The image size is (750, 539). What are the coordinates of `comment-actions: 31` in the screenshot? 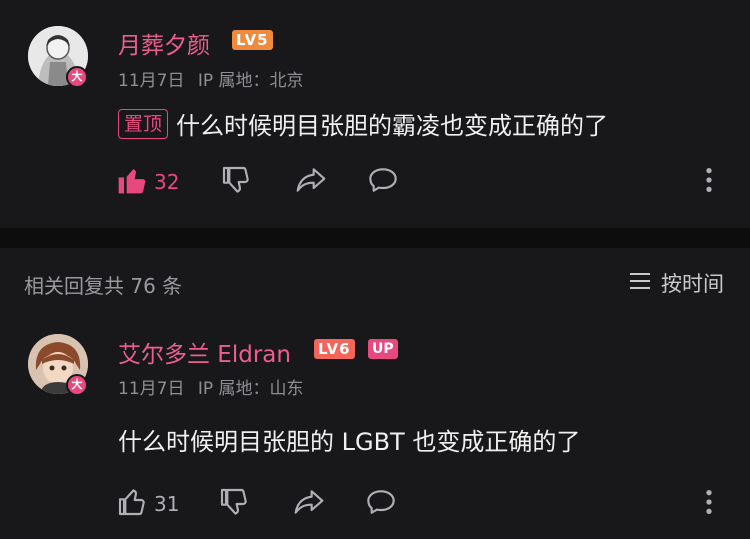 It's located at (426, 504).